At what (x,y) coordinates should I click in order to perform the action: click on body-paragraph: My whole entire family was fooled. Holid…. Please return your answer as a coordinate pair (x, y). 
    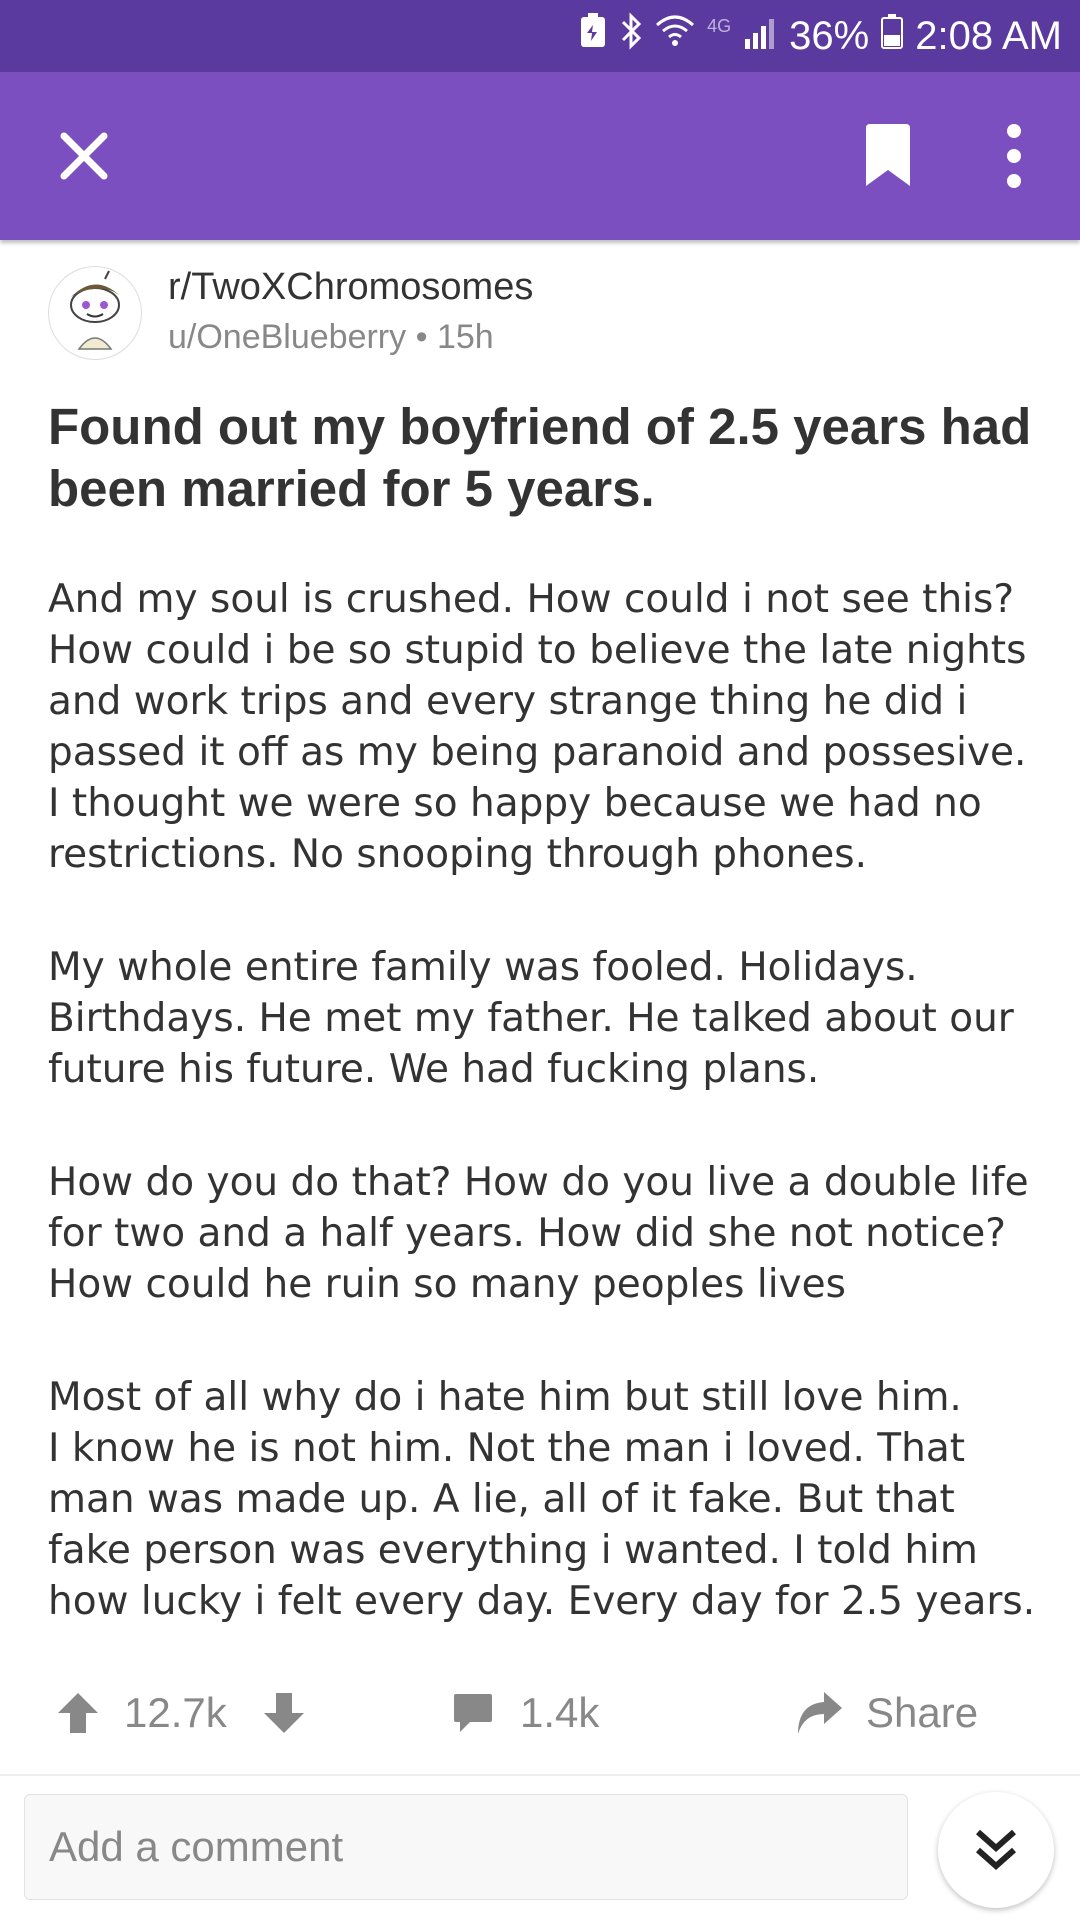
    Looking at the image, I should click on (531, 1018).